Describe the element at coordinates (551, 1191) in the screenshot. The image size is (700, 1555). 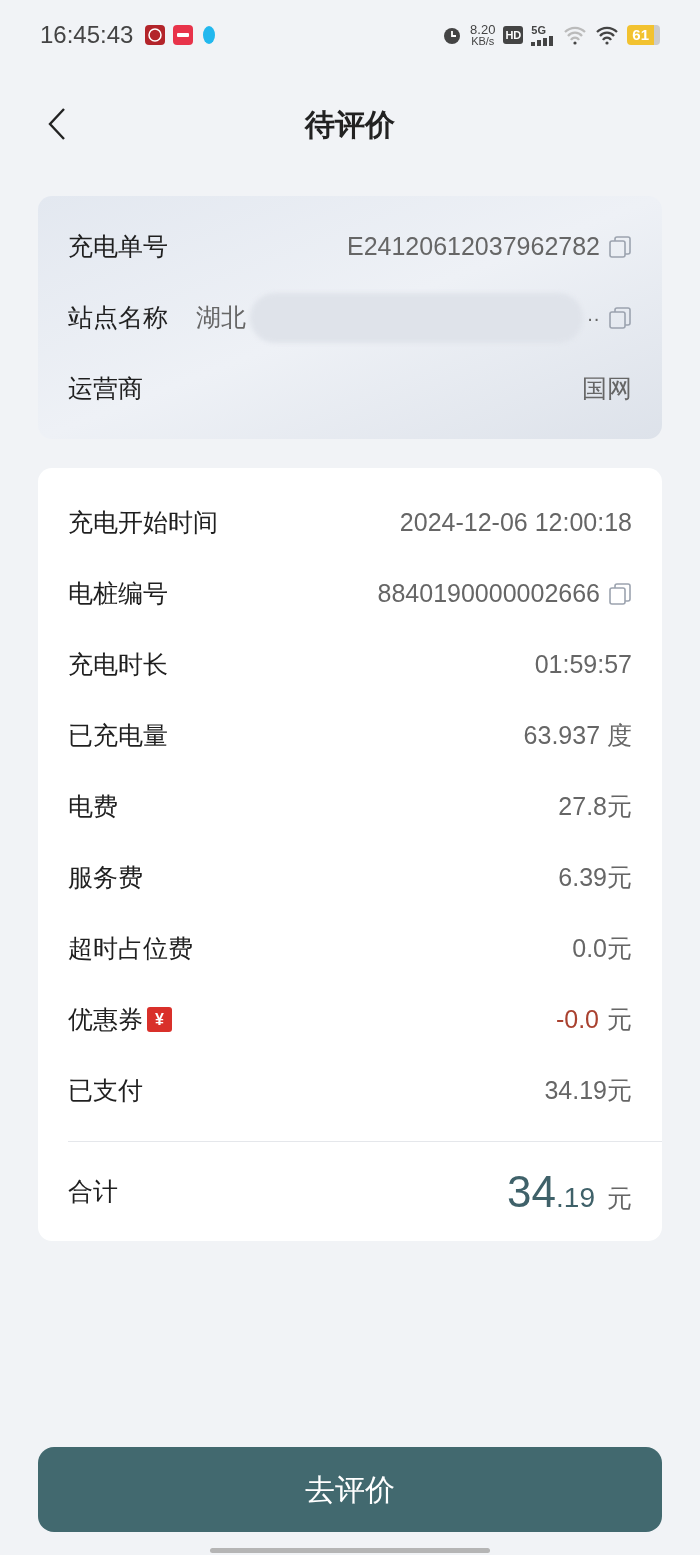
I see `total-amount: 34.19` at that location.